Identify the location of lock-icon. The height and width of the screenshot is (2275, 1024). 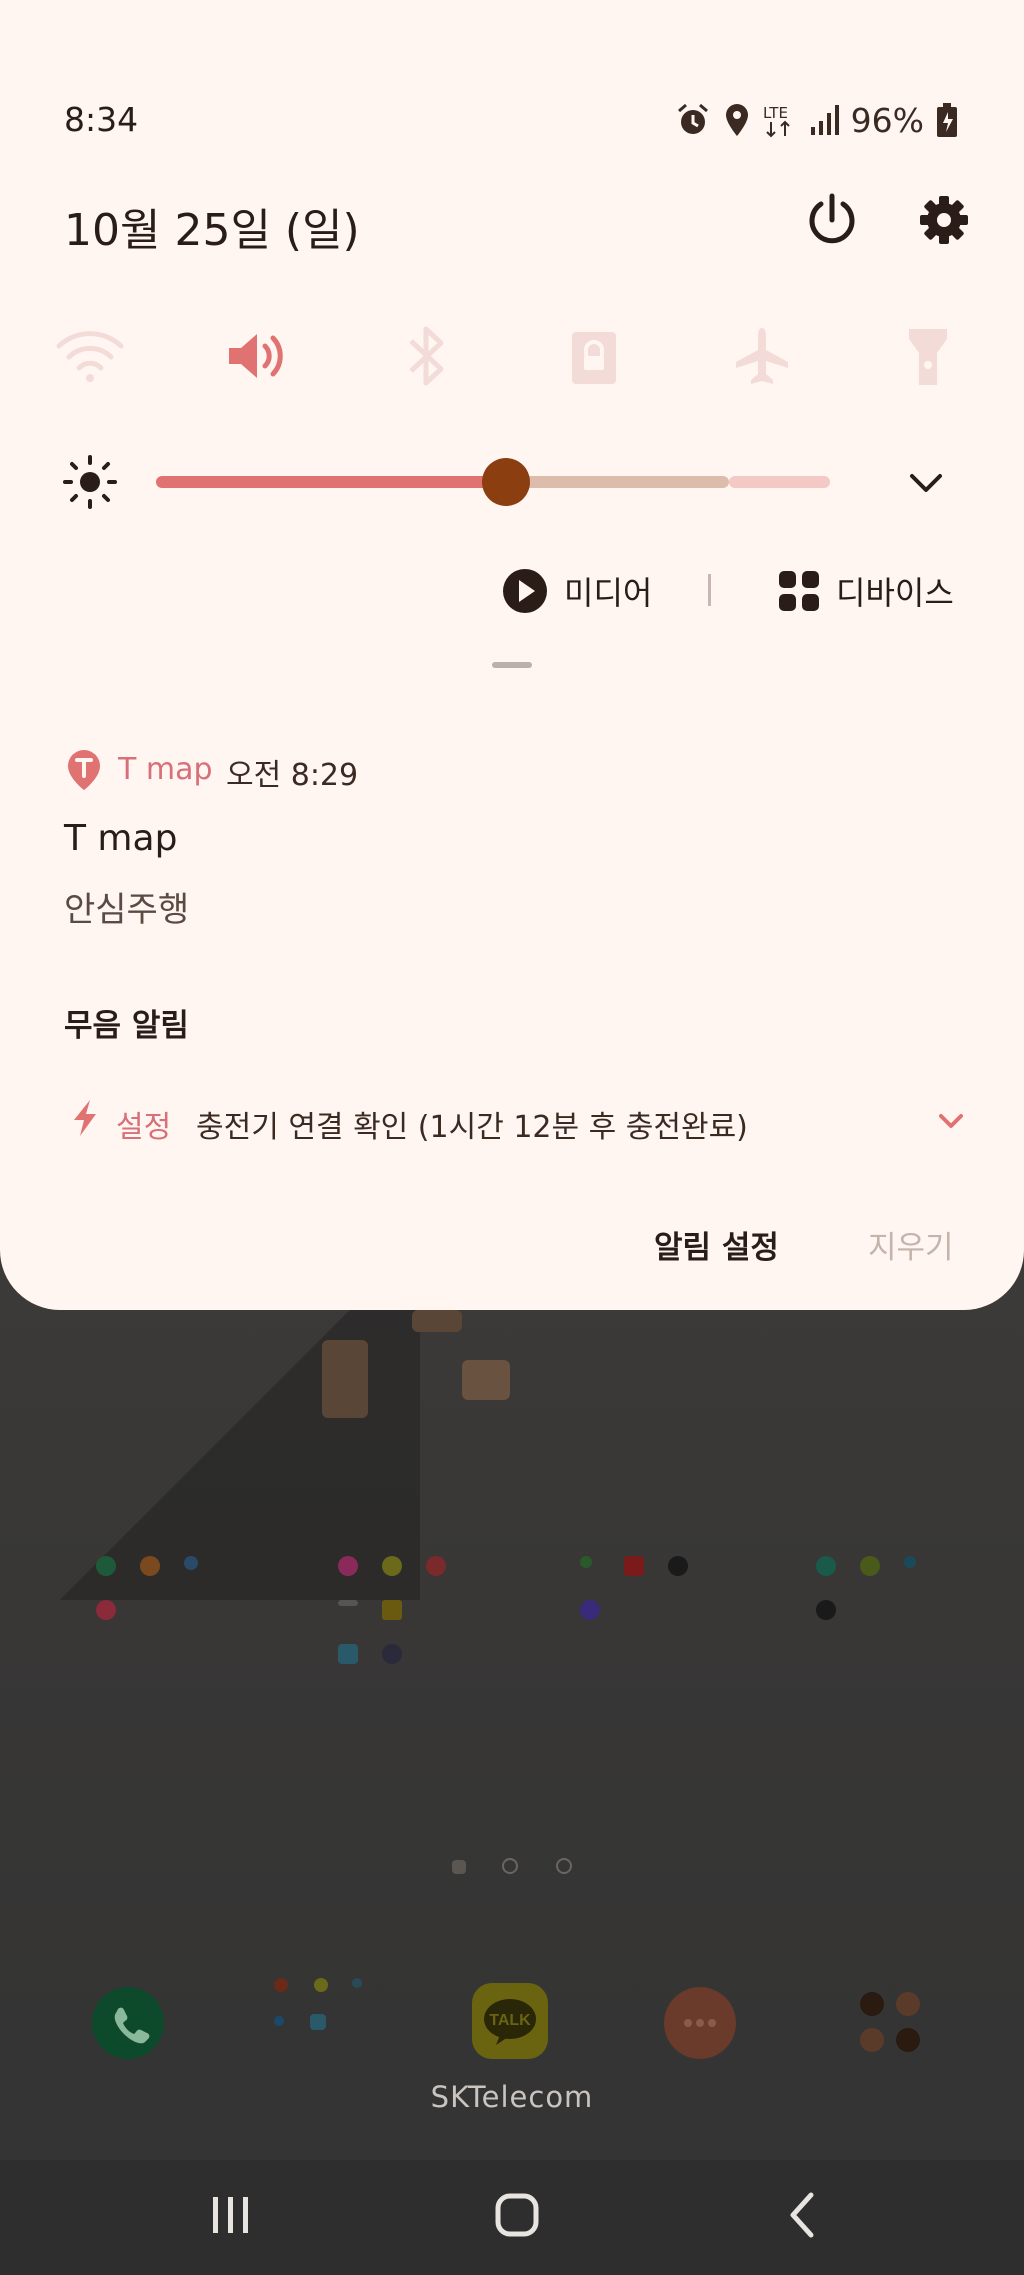
(594, 358).